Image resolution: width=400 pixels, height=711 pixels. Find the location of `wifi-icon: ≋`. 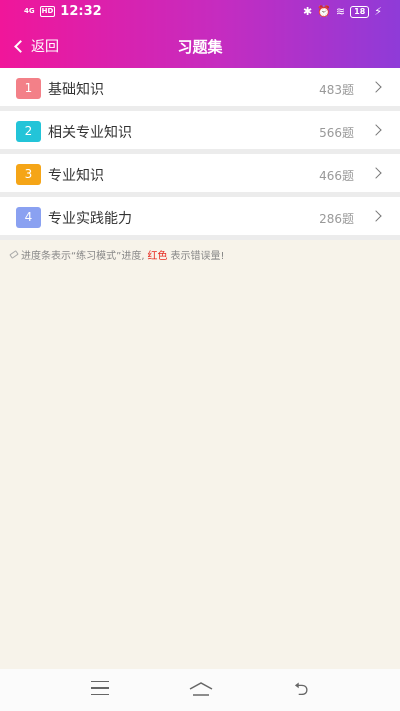

wifi-icon: ≋ is located at coordinates (340, 11).